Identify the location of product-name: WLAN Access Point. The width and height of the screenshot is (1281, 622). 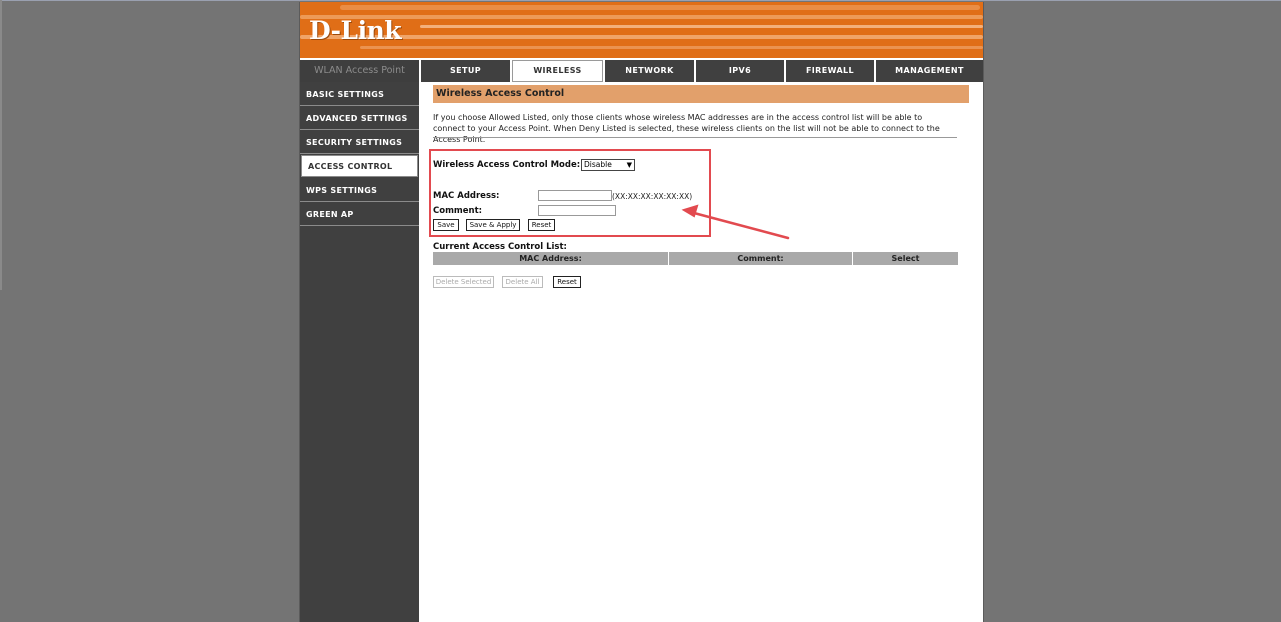
(359, 71).